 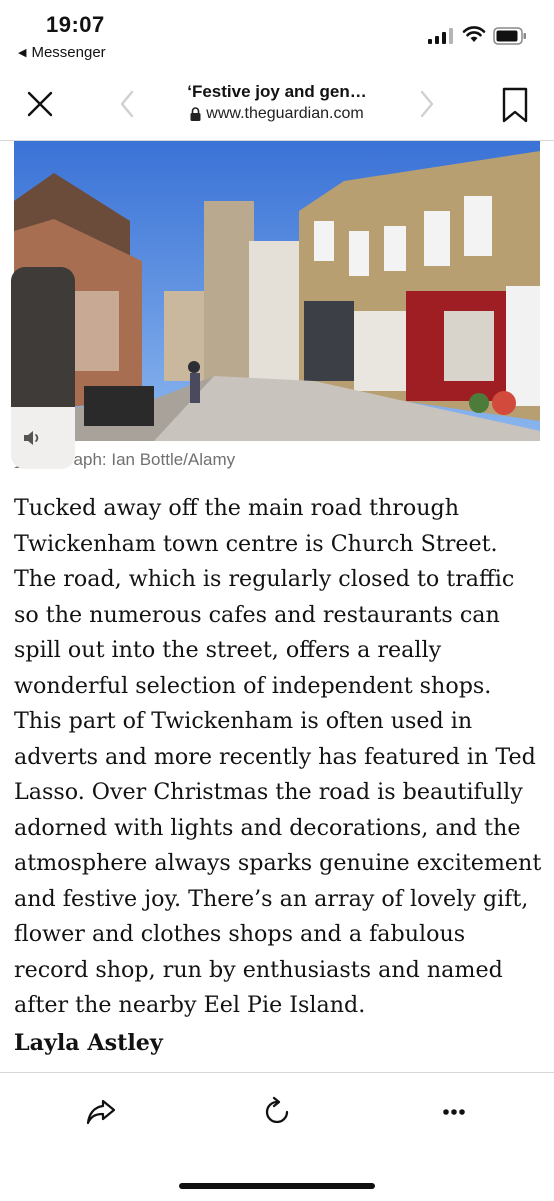 What do you see at coordinates (40, 104) in the screenshot?
I see `close-icon` at bounding box center [40, 104].